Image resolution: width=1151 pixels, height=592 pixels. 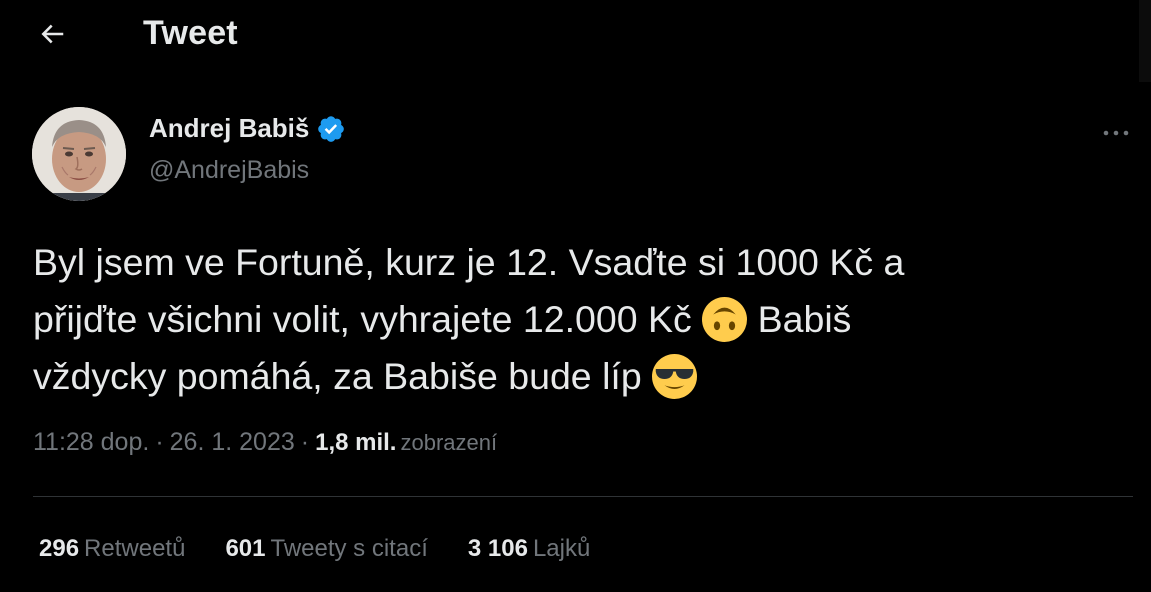 I want to click on tweet-line-3: vždycky pomáhá, za Babiše bude líp, so click(x=573, y=376).